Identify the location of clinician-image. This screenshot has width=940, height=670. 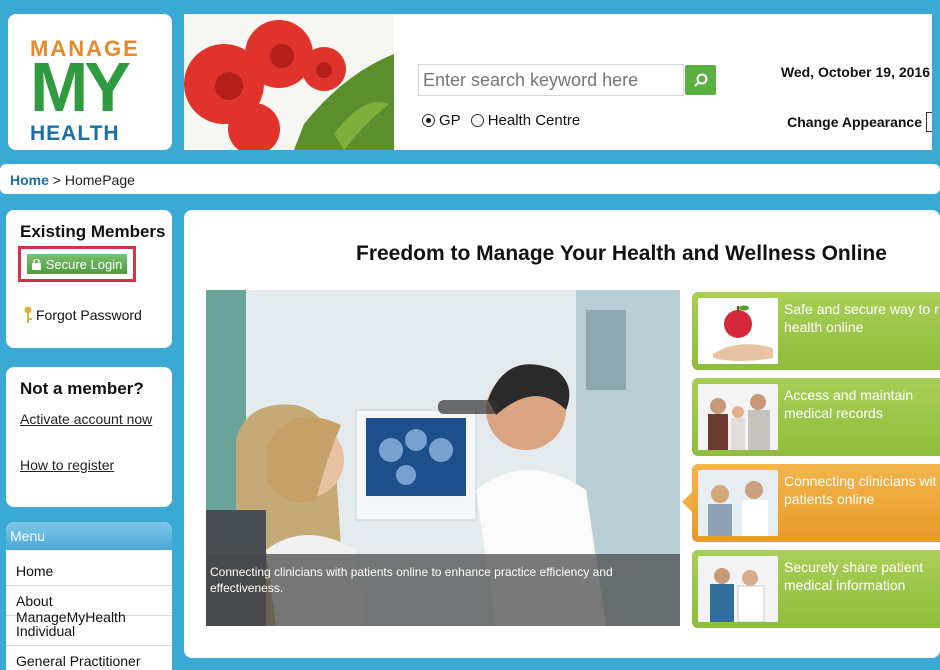
(738, 503).